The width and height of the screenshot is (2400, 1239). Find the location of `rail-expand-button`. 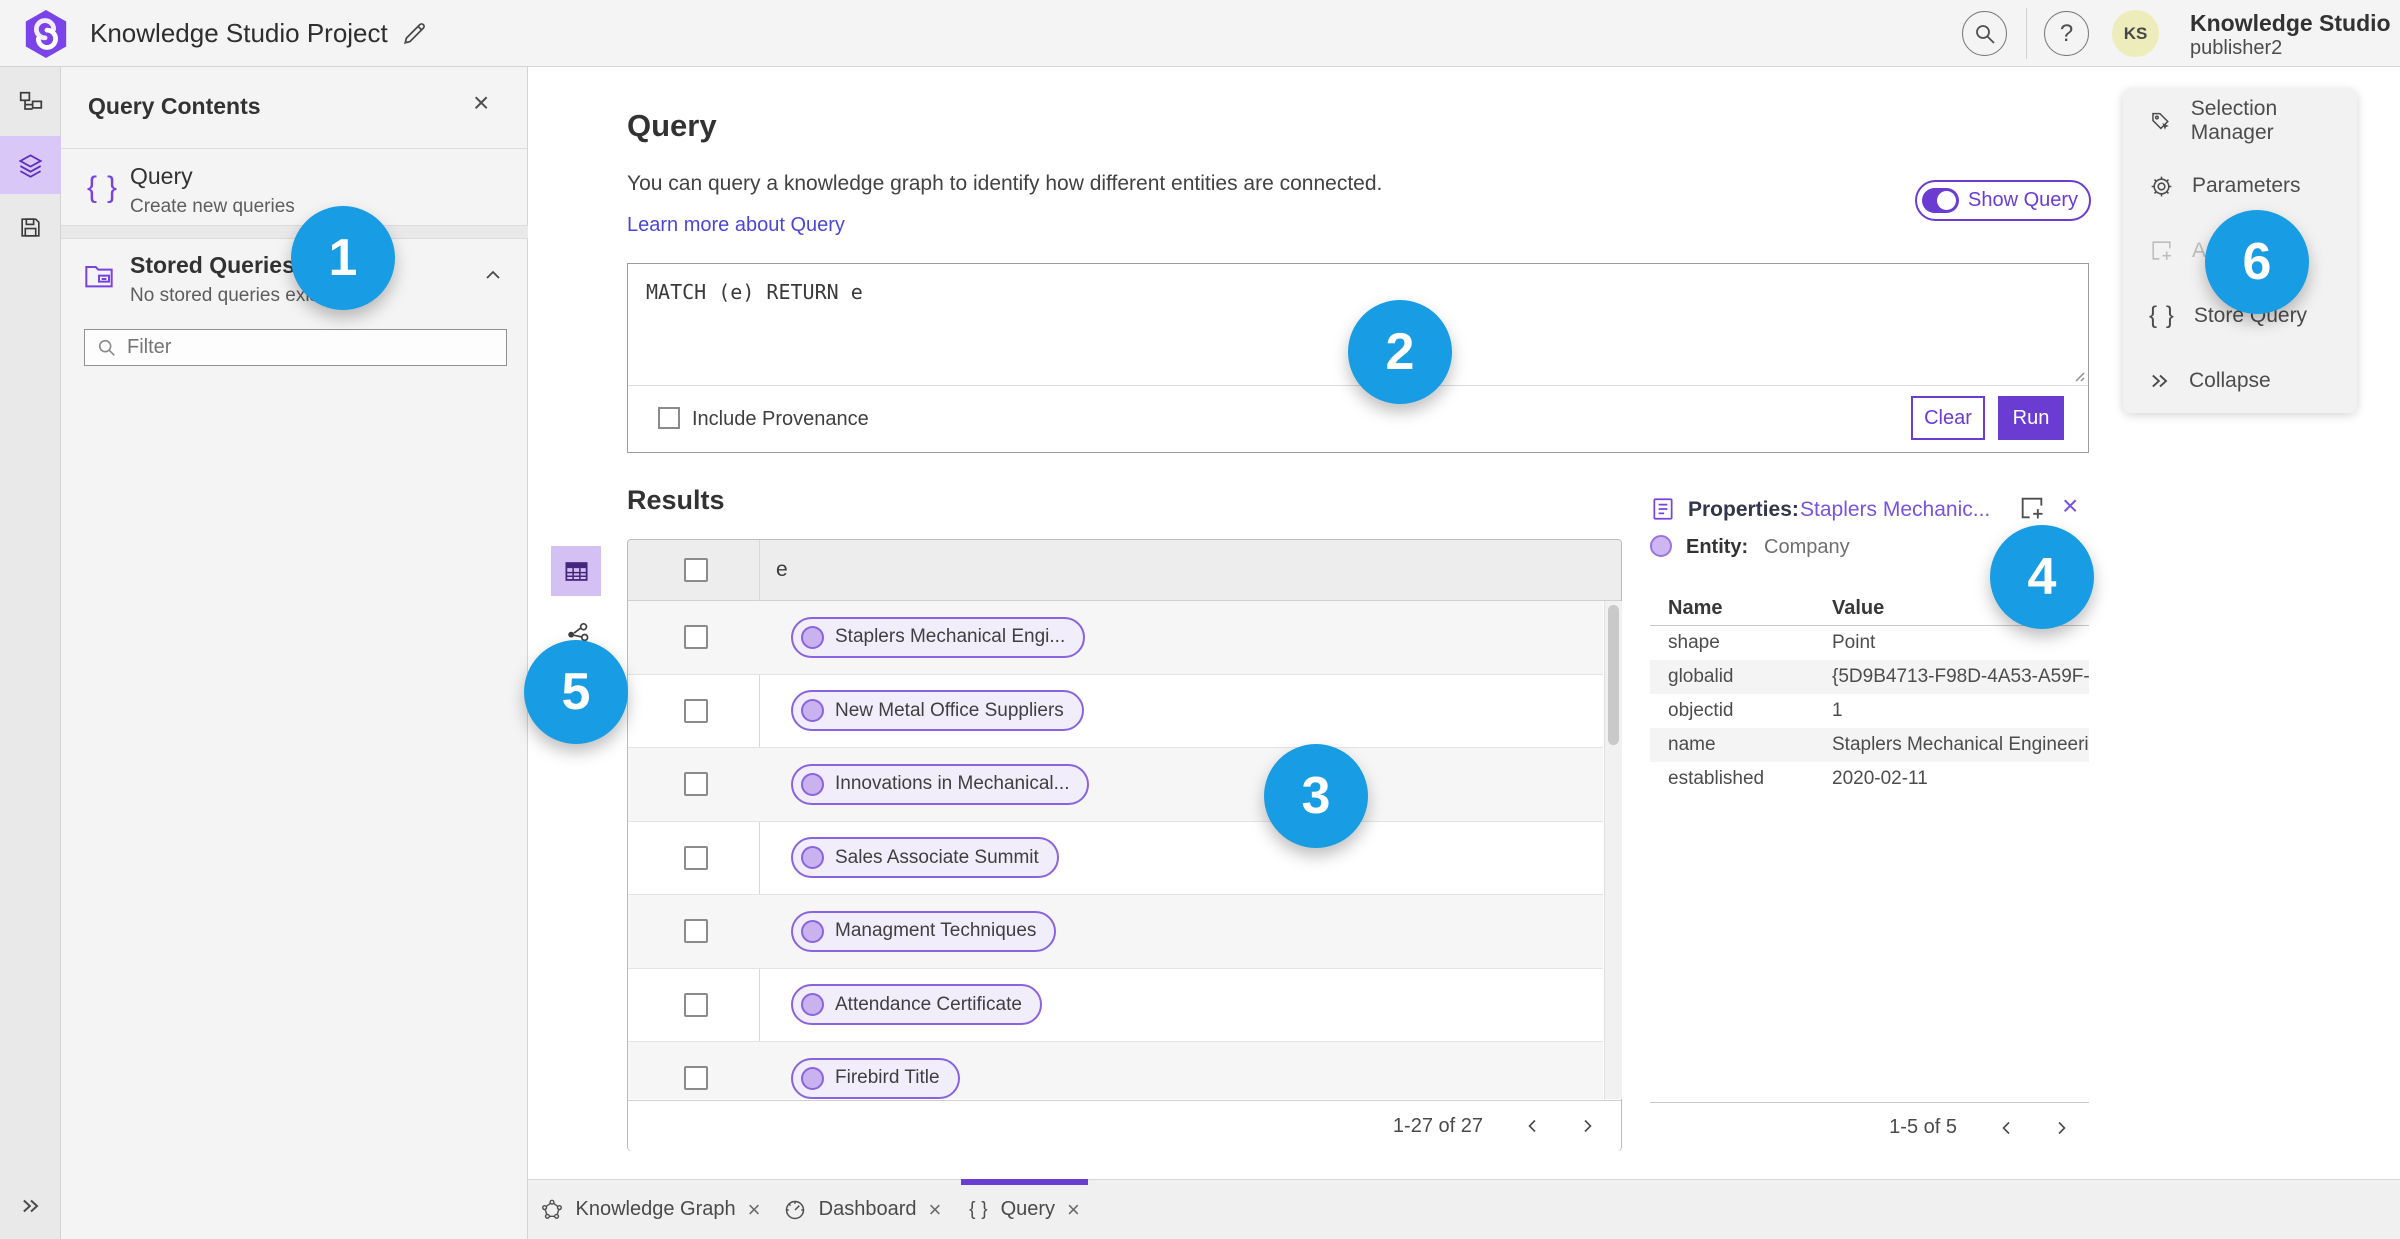

rail-expand-button is located at coordinates (30, 1206).